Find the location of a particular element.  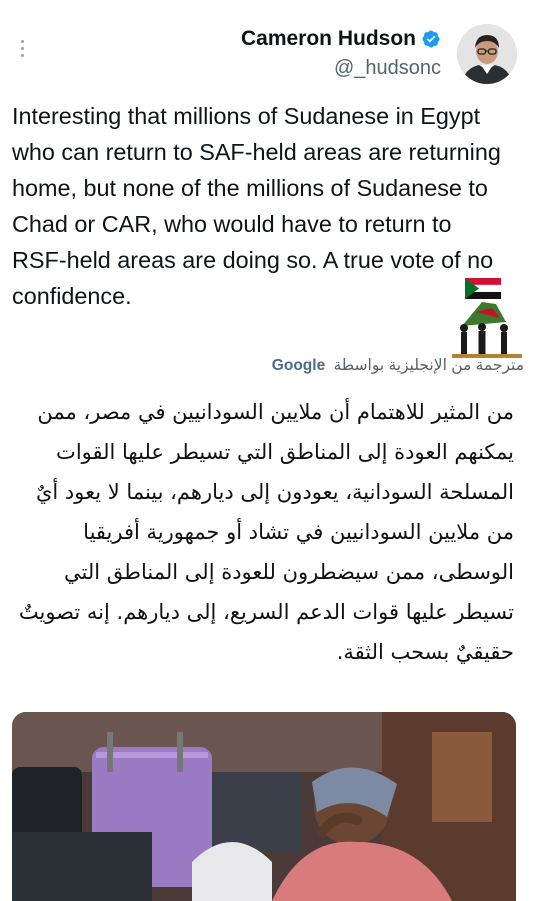

tweet-header: Cameron Hudson @_hudsonc is located at coordinates (266, 48).